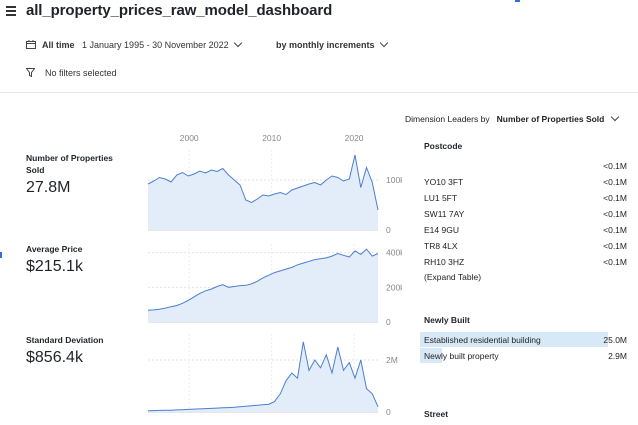  Describe the element at coordinates (54, 249) in the screenshot. I see `metric-label: Average Price` at that location.